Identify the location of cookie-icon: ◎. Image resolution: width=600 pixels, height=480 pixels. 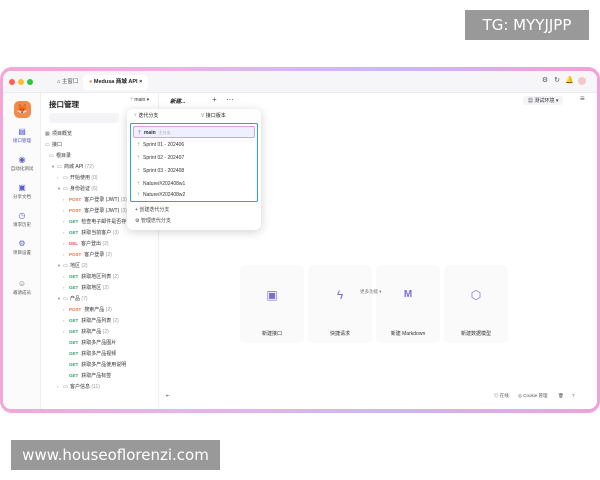
(520, 395).